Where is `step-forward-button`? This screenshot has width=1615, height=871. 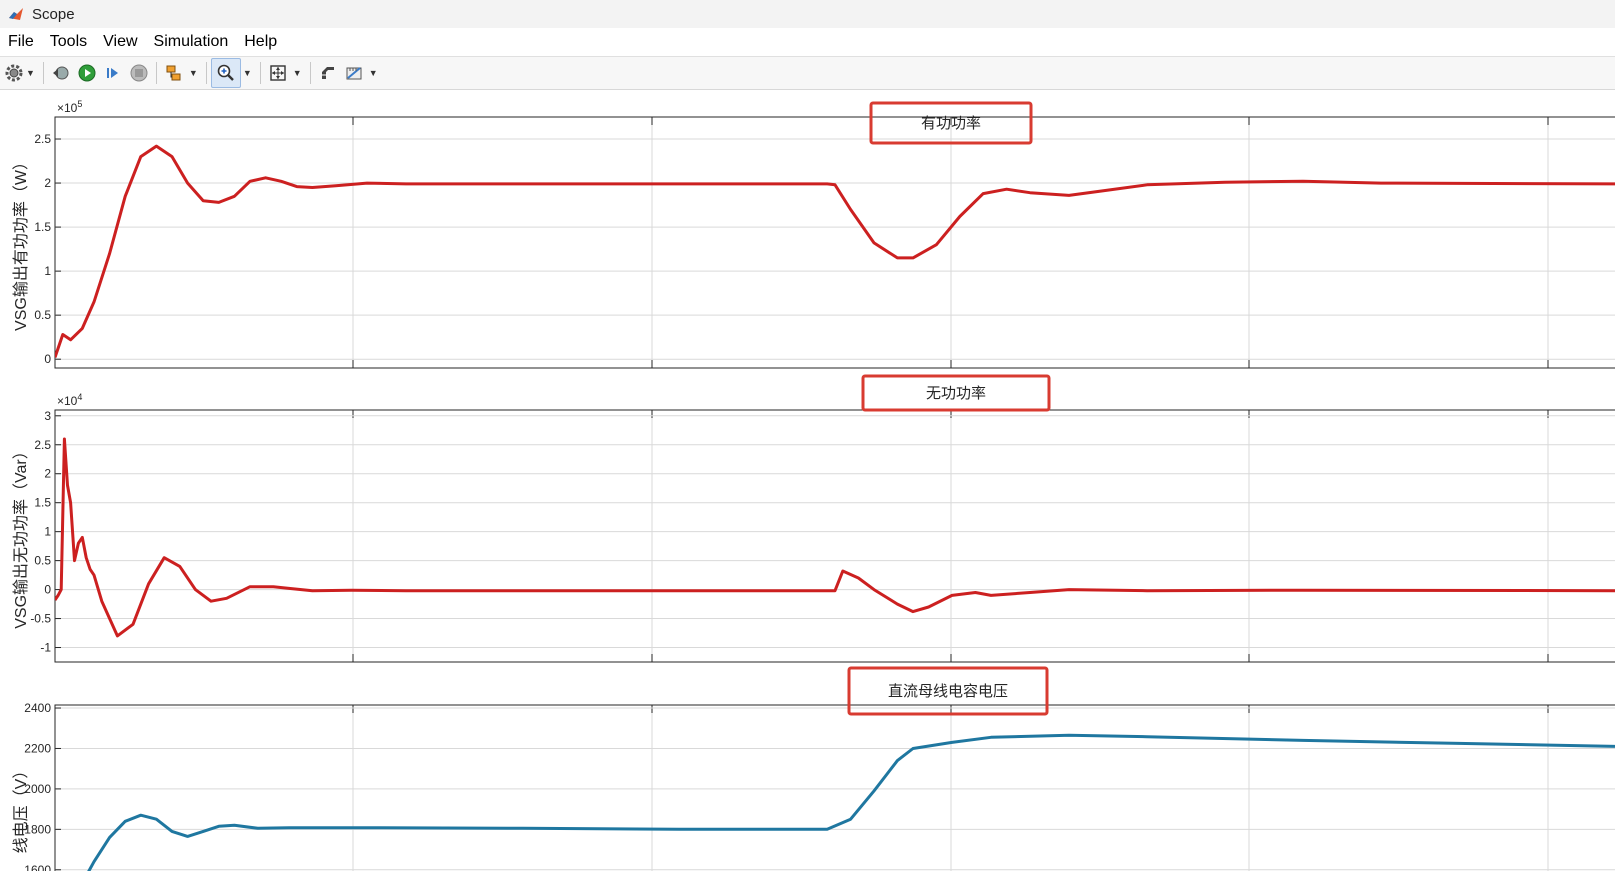
step-forward-button is located at coordinates (113, 73).